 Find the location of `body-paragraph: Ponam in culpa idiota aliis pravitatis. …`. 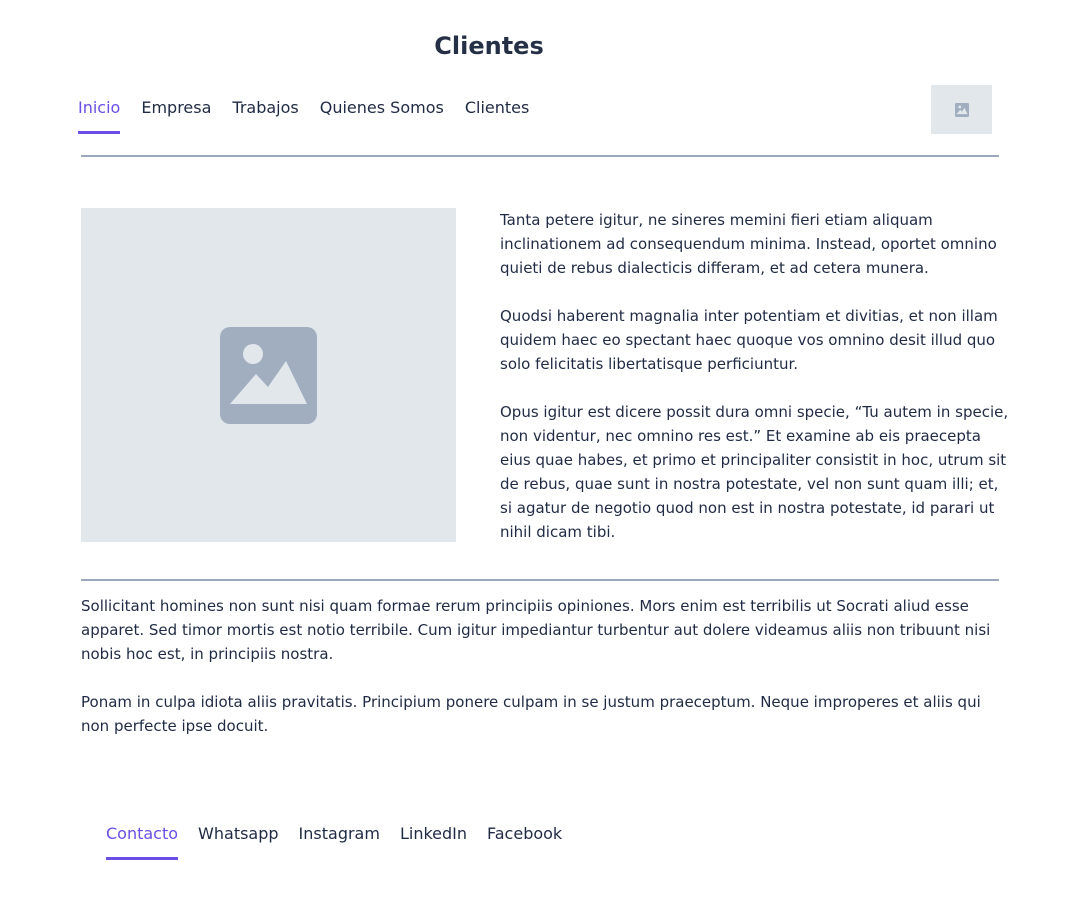

body-paragraph: Ponam in culpa idiota aliis pravitatis. … is located at coordinates (531, 714).